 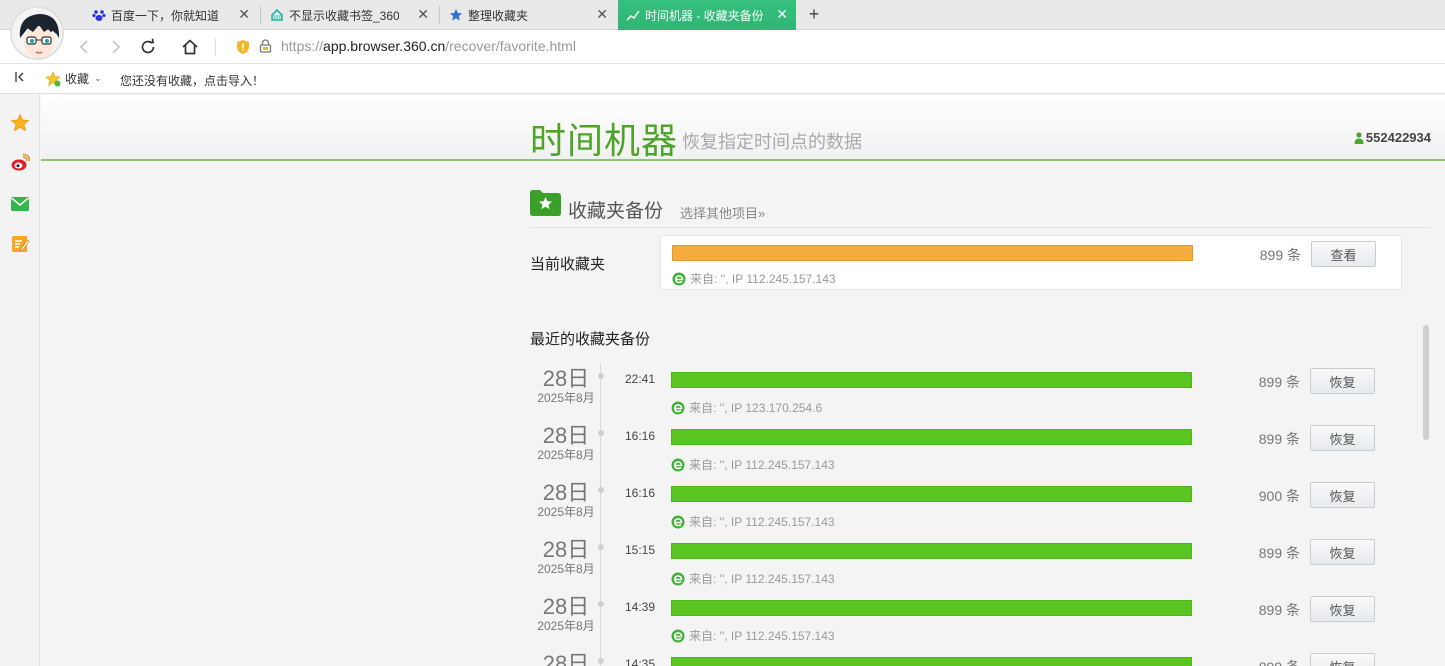 What do you see at coordinates (743, 128) in the screenshot?
I see `page-header: 时间机器 恢复指定时间点的数据 552422934` at bounding box center [743, 128].